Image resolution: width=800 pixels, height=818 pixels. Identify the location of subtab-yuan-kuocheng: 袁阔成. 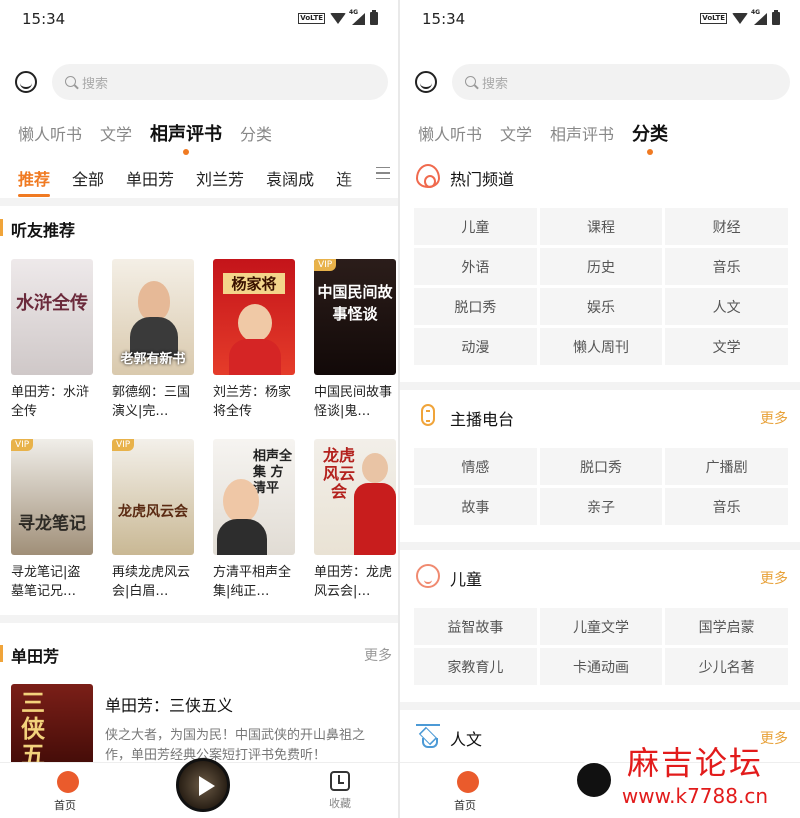
(290, 178).